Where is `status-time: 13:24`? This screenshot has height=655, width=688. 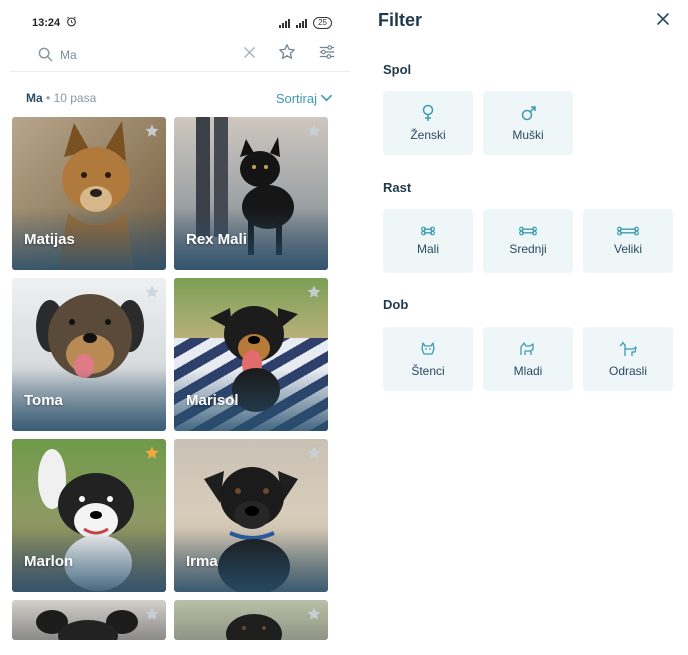
status-time: 13:24 is located at coordinates (46, 23).